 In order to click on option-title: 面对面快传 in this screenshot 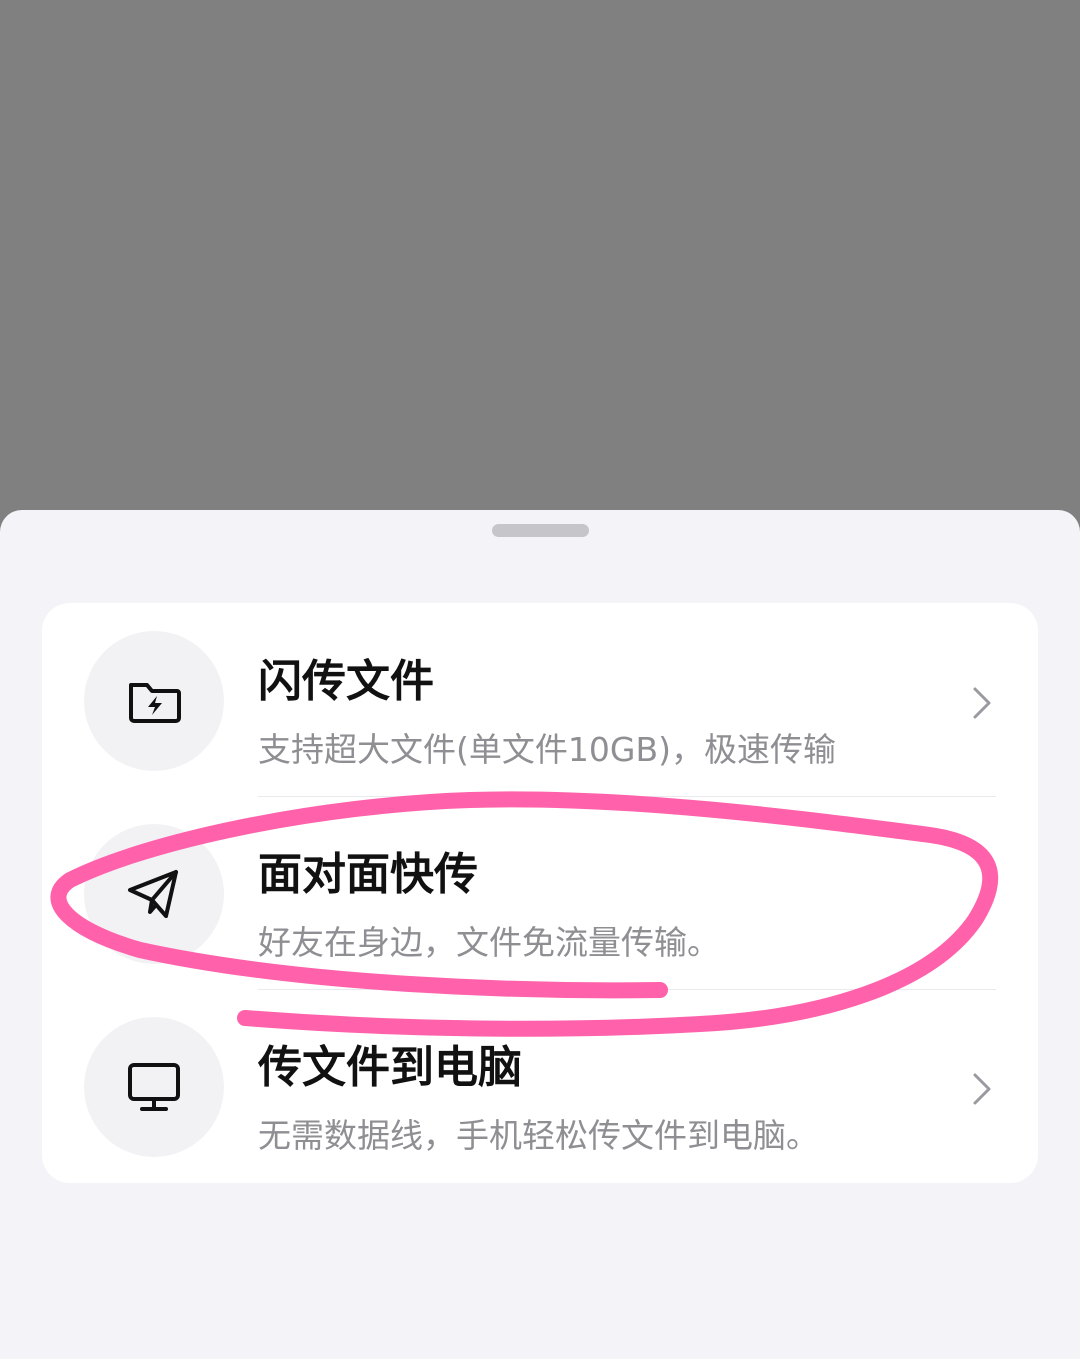, I will do `click(368, 874)`.